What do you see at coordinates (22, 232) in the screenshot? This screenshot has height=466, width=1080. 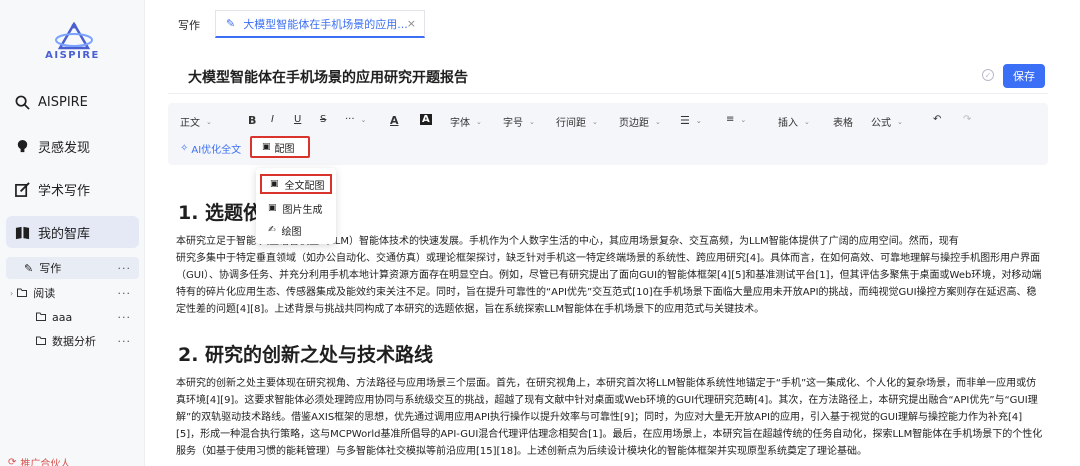 I see `book-icon` at bounding box center [22, 232].